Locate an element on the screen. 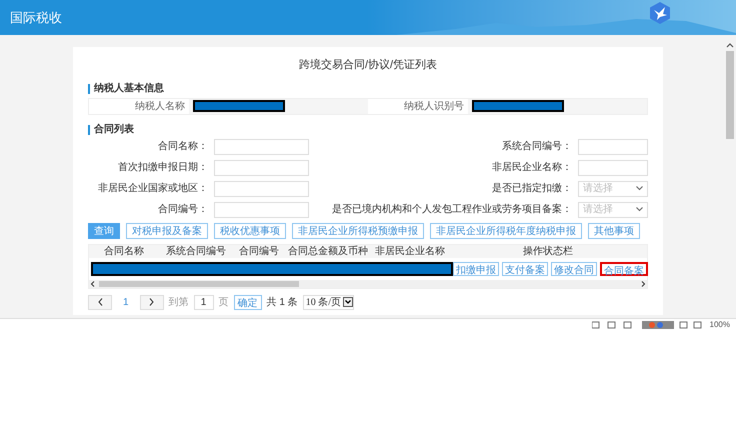 Image resolution: width=736 pixels, height=425 pixels. filter-label: 非居民企业名称： is located at coordinates (531, 167).